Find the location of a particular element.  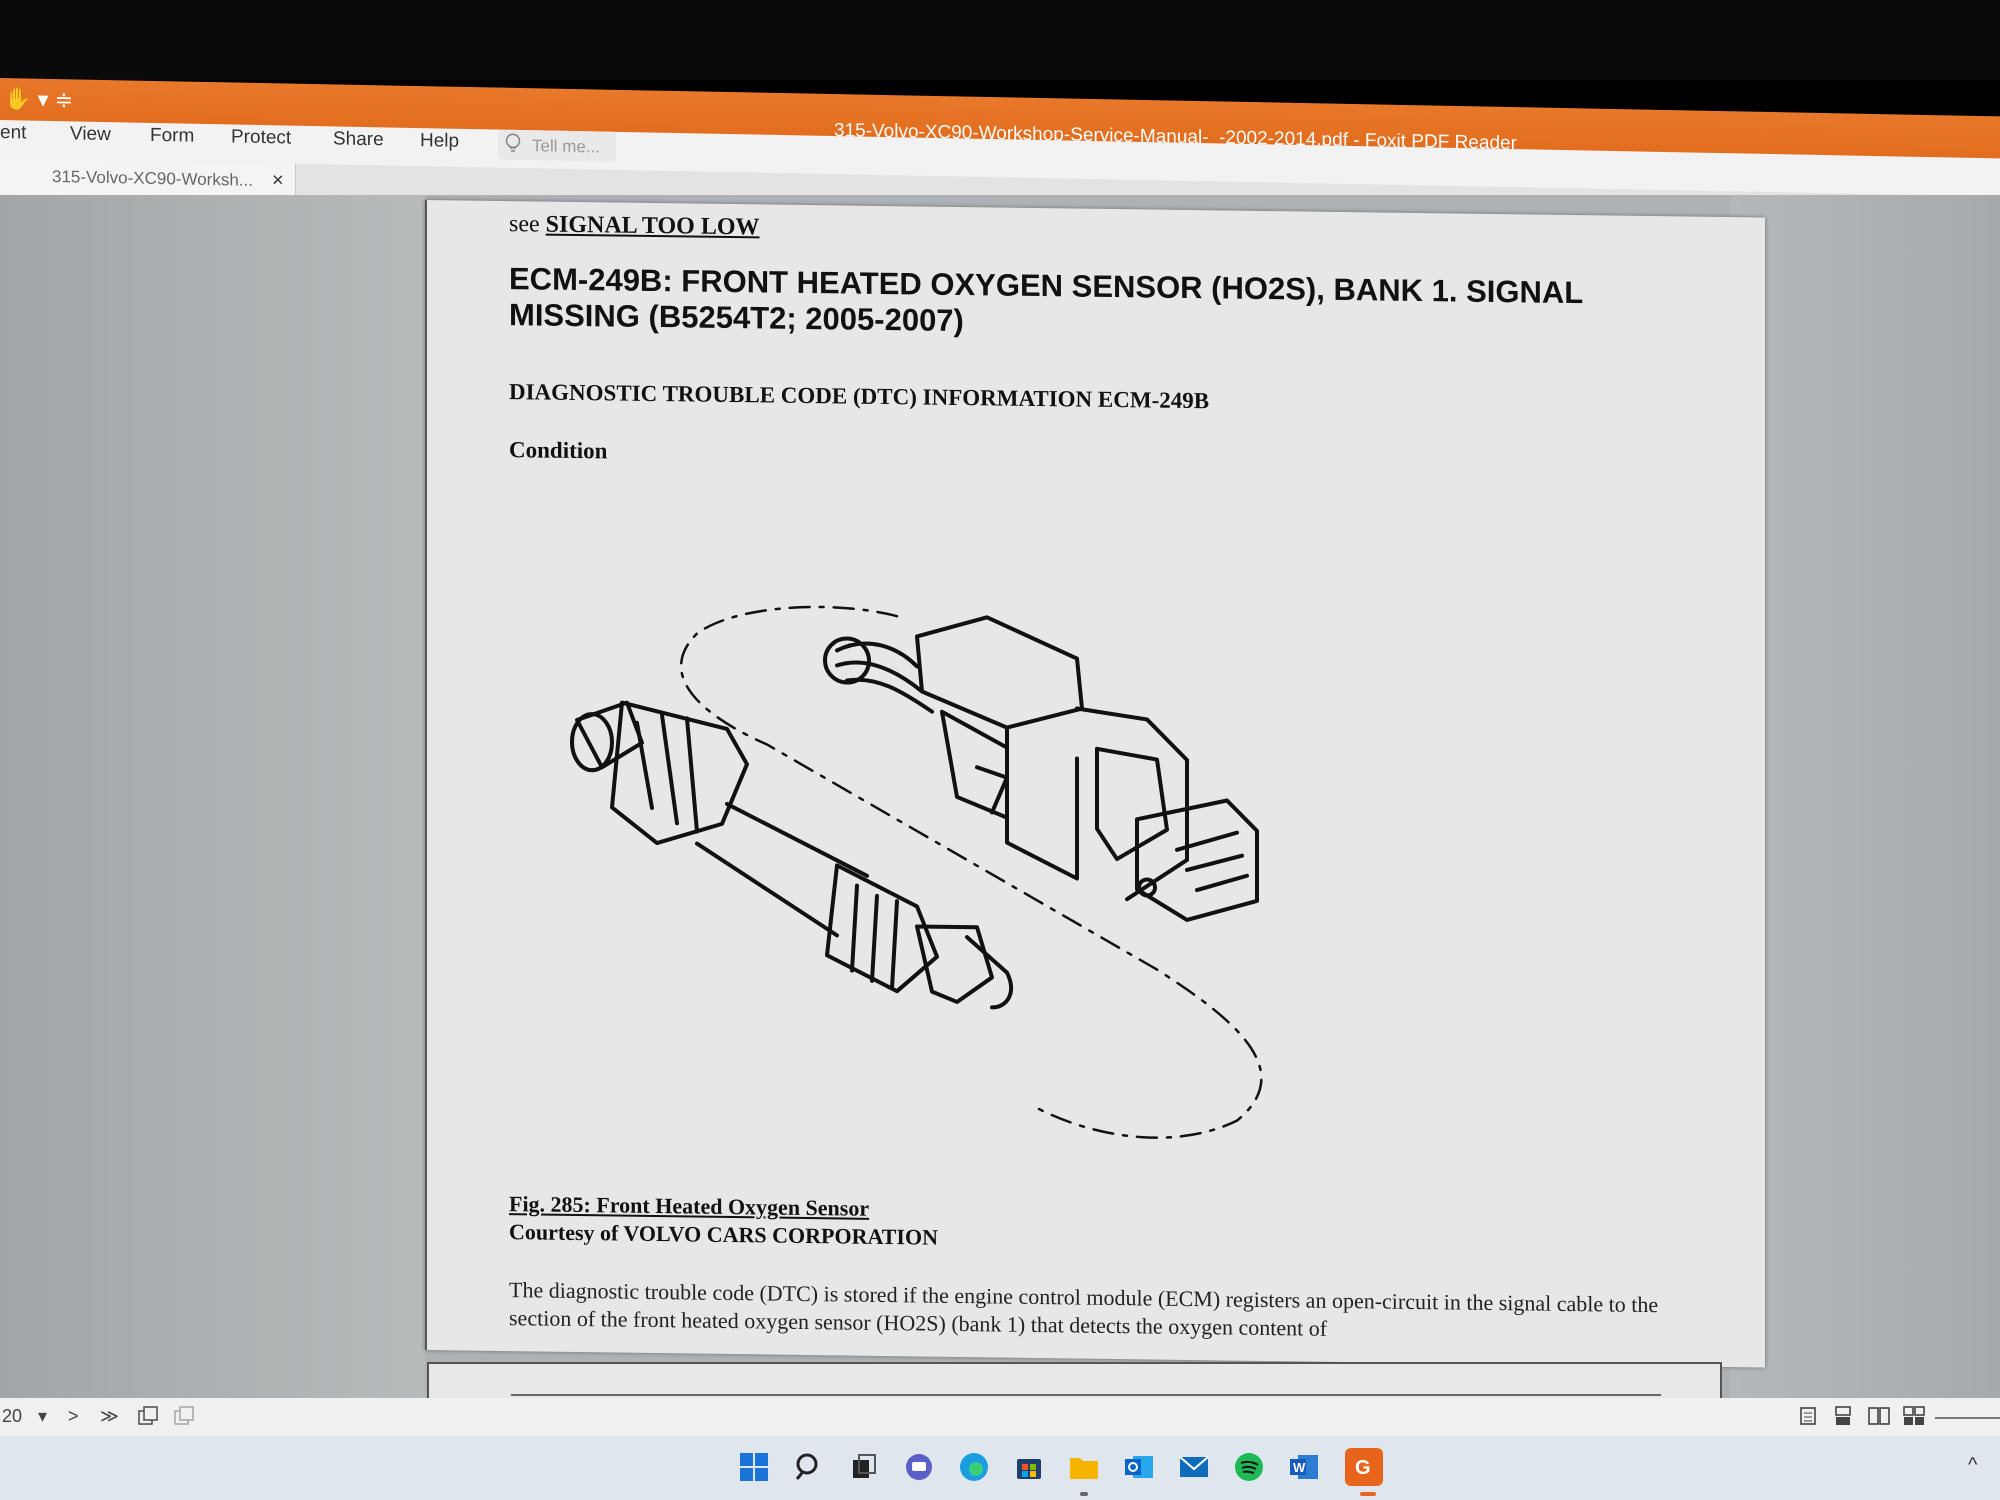

workspace-margin-right is located at coordinates (1865, 800).